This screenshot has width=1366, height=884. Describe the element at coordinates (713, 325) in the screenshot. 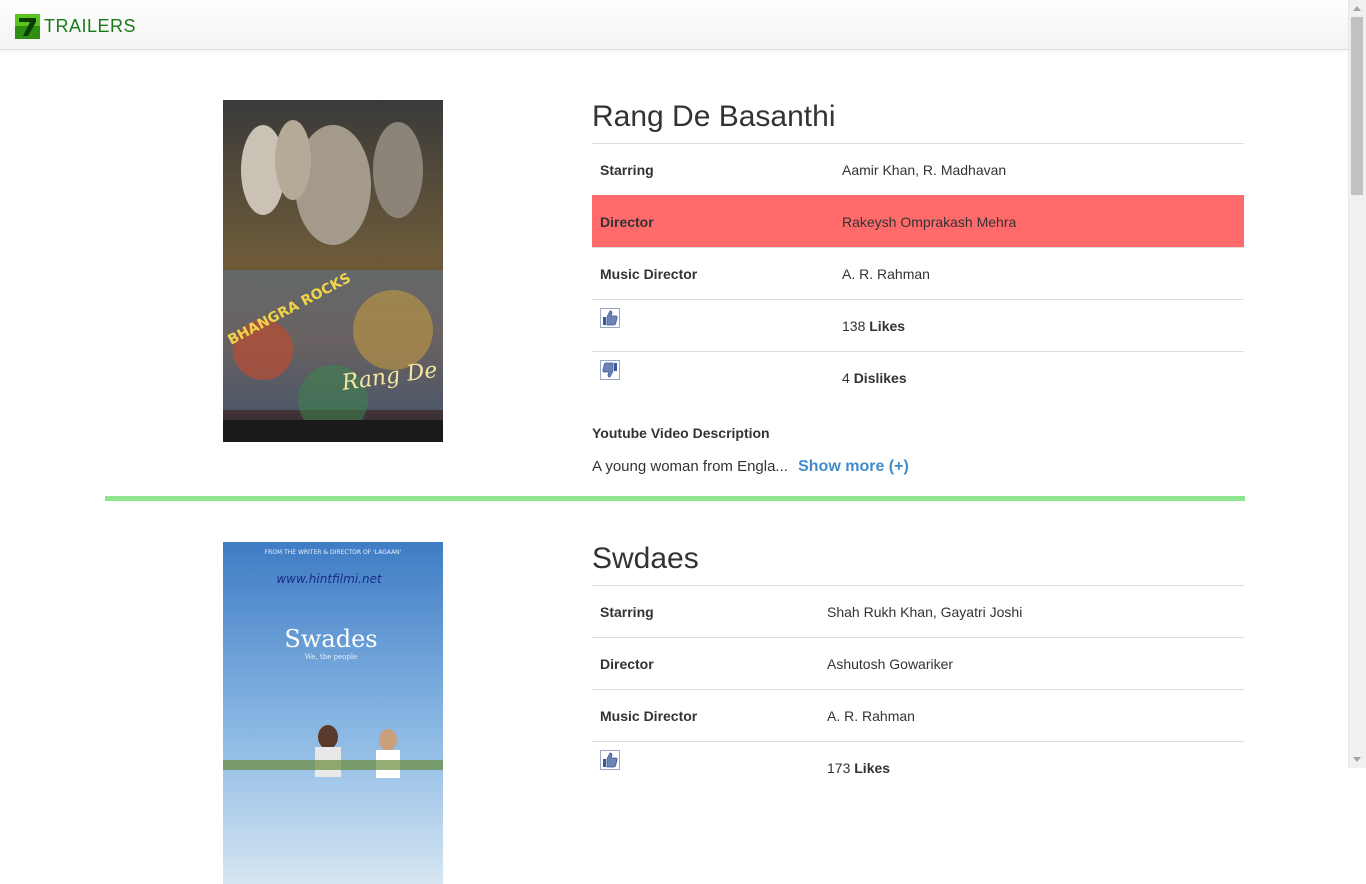

I see `like-cell` at that location.